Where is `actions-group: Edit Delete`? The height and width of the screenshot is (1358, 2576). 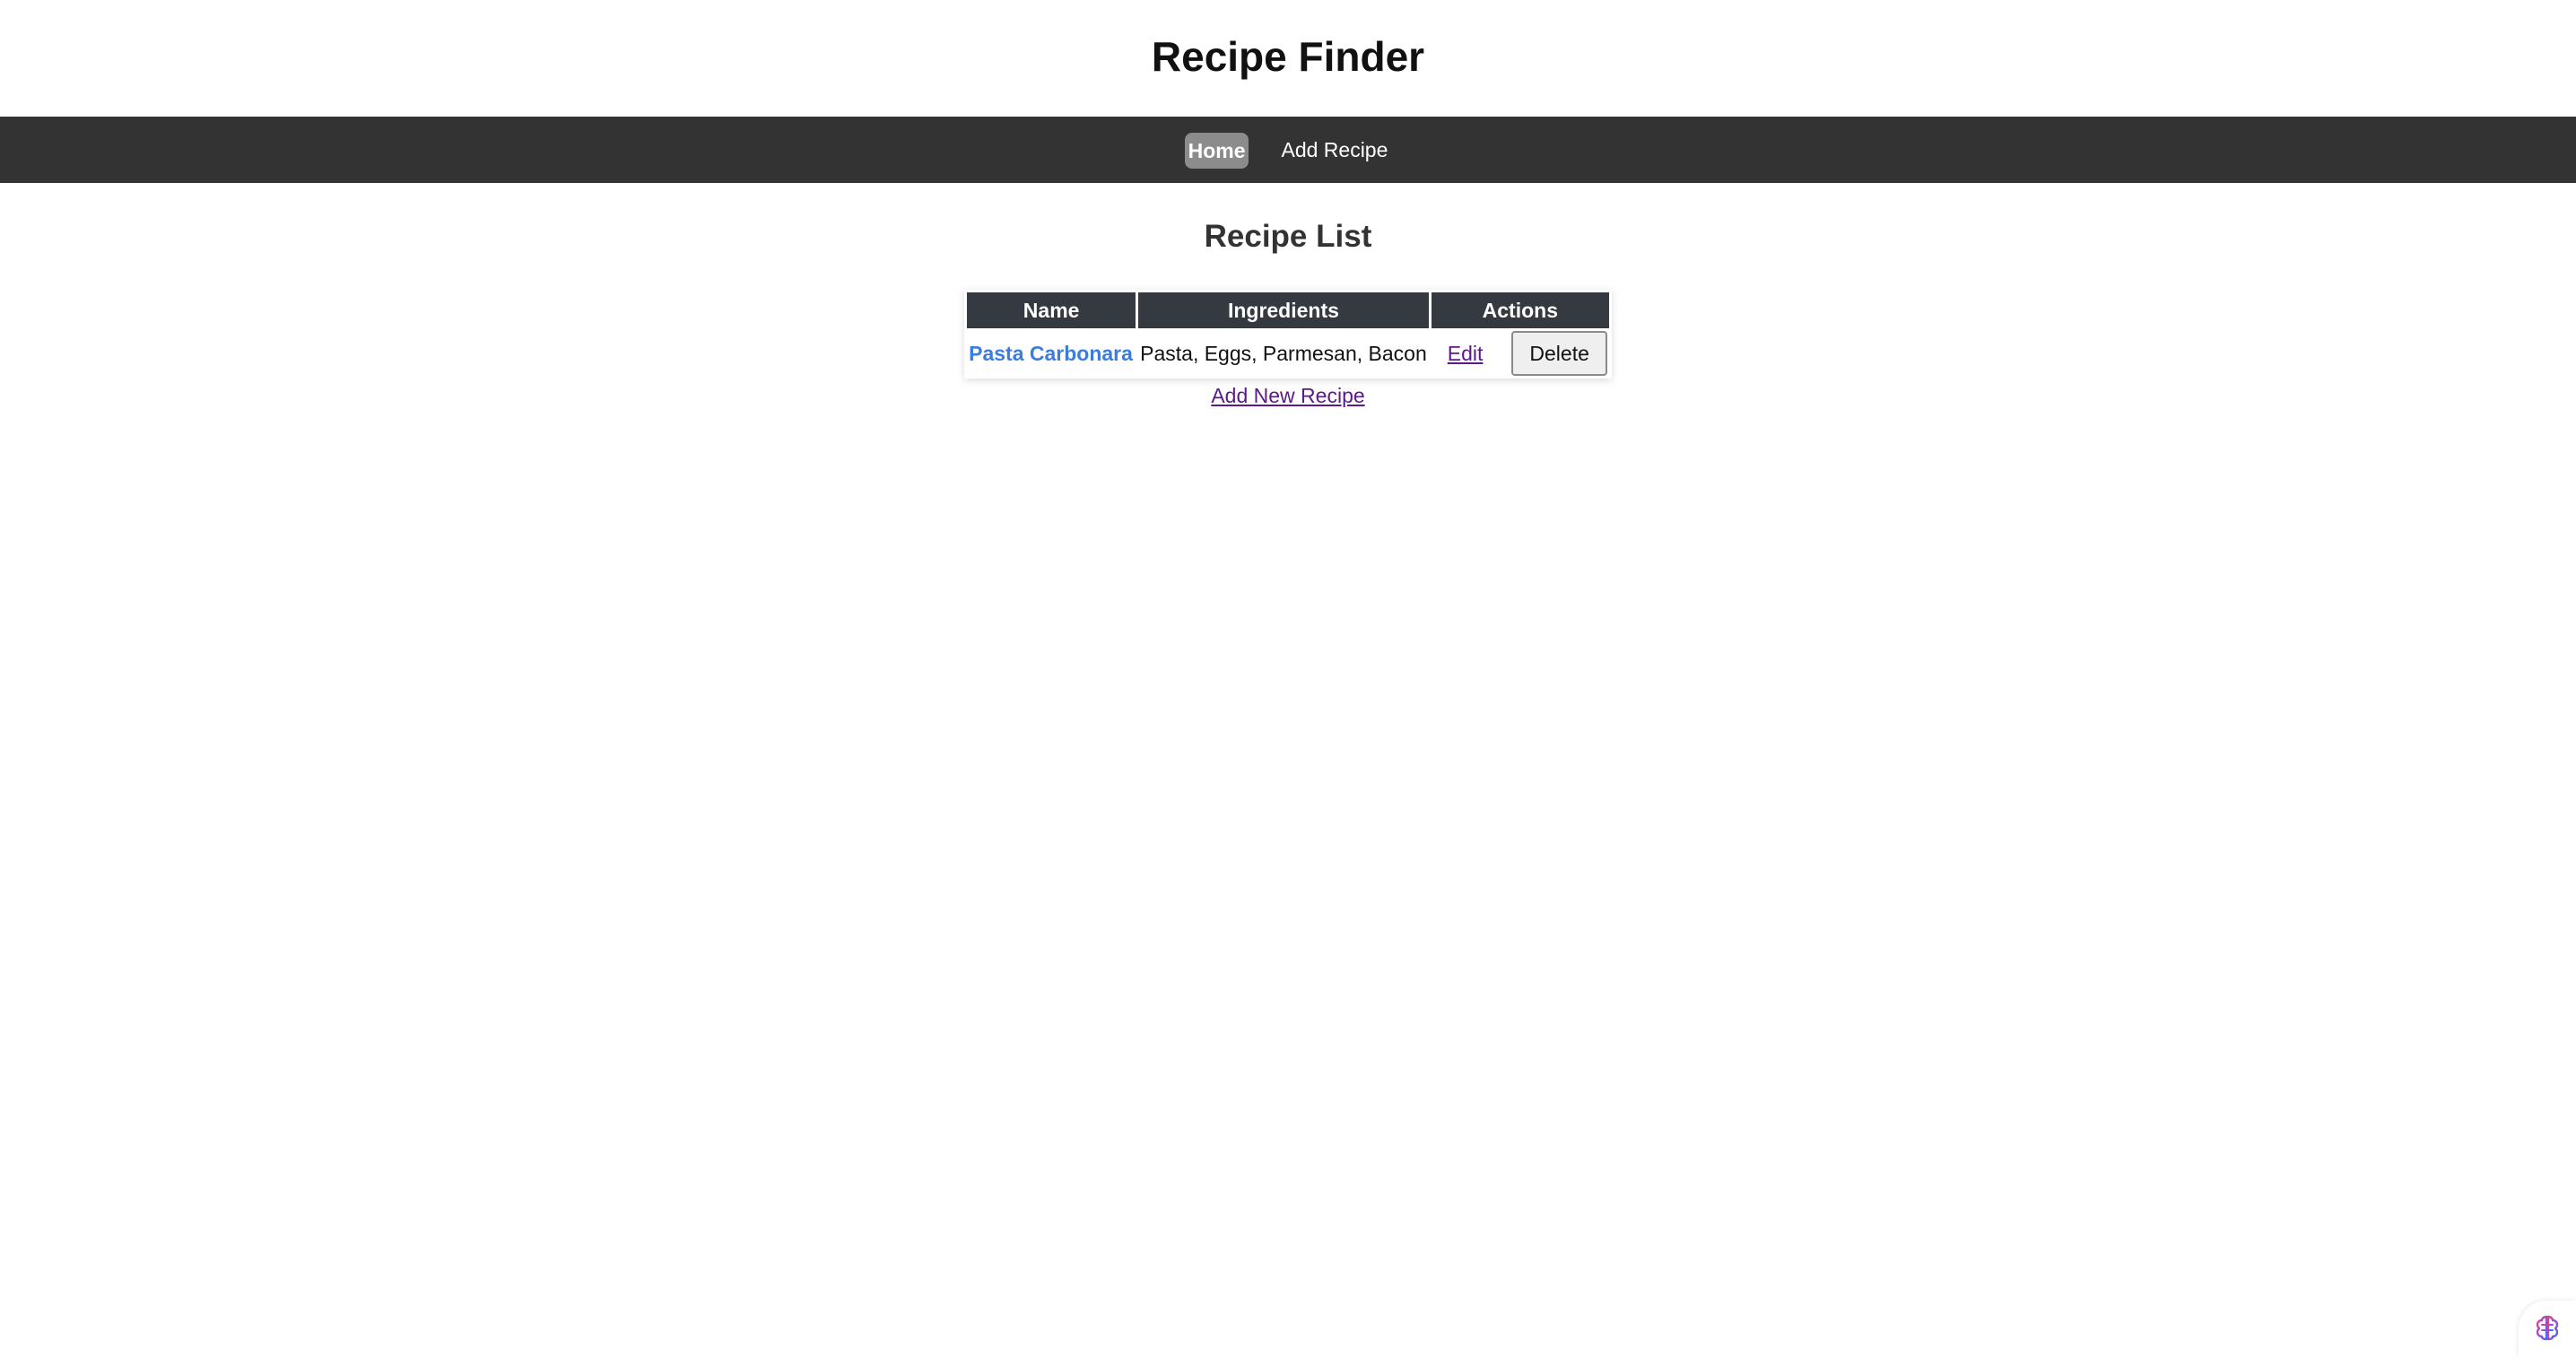 actions-group: Edit Delete is located at coordinates (1520, 353).